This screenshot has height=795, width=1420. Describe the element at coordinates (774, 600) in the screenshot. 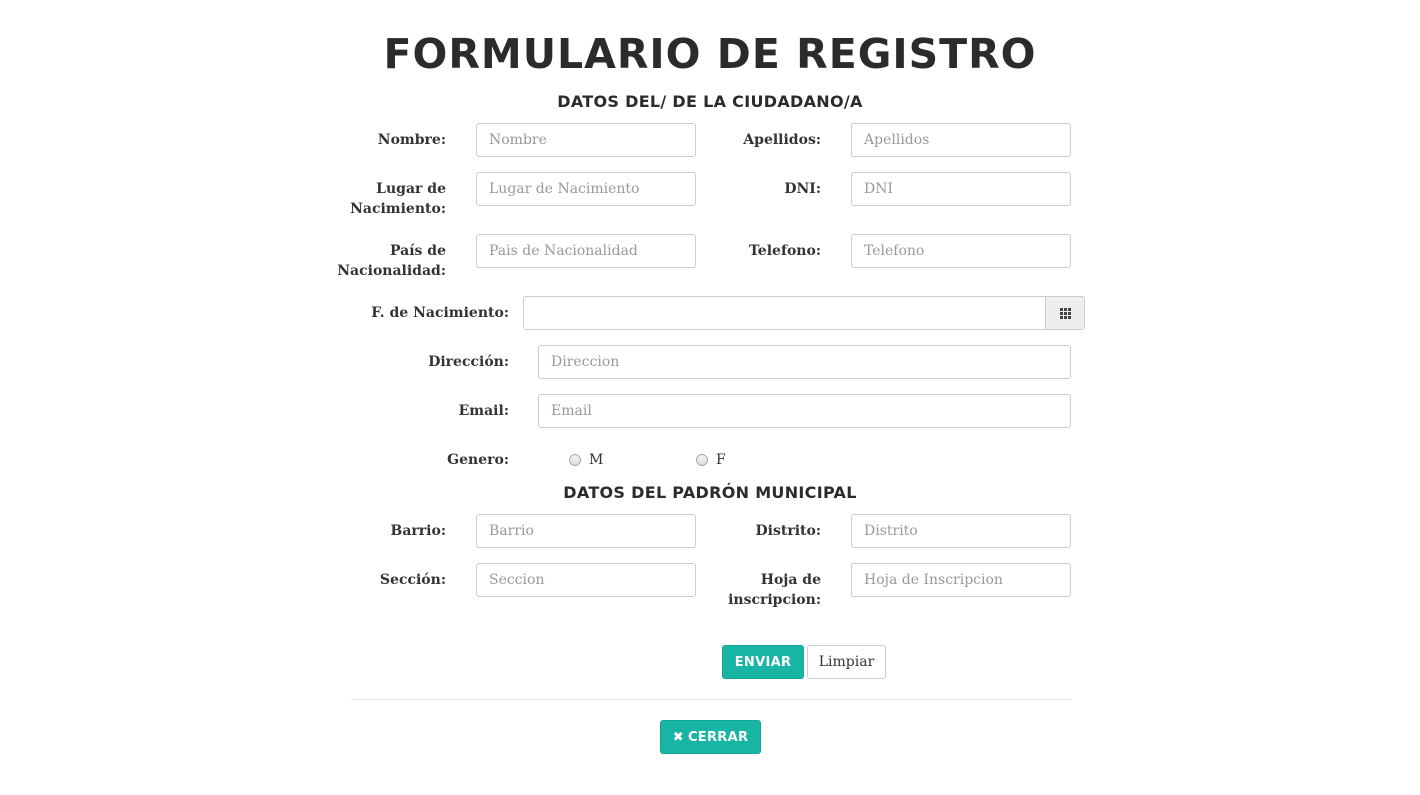

I see `hoja-inscripcion-label-line2: inscripcion:` at that location.